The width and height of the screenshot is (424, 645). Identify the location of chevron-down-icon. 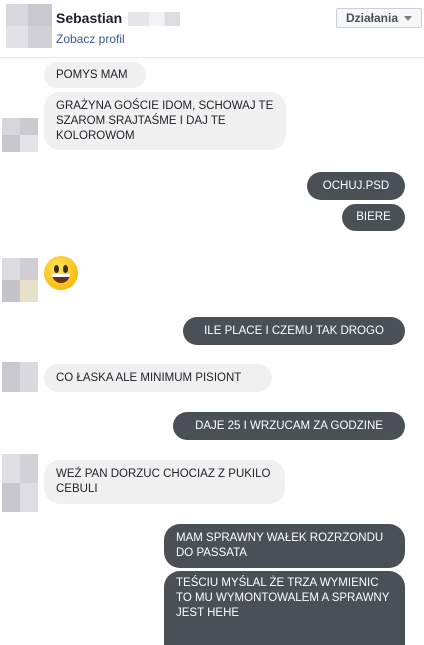
(408, 18).